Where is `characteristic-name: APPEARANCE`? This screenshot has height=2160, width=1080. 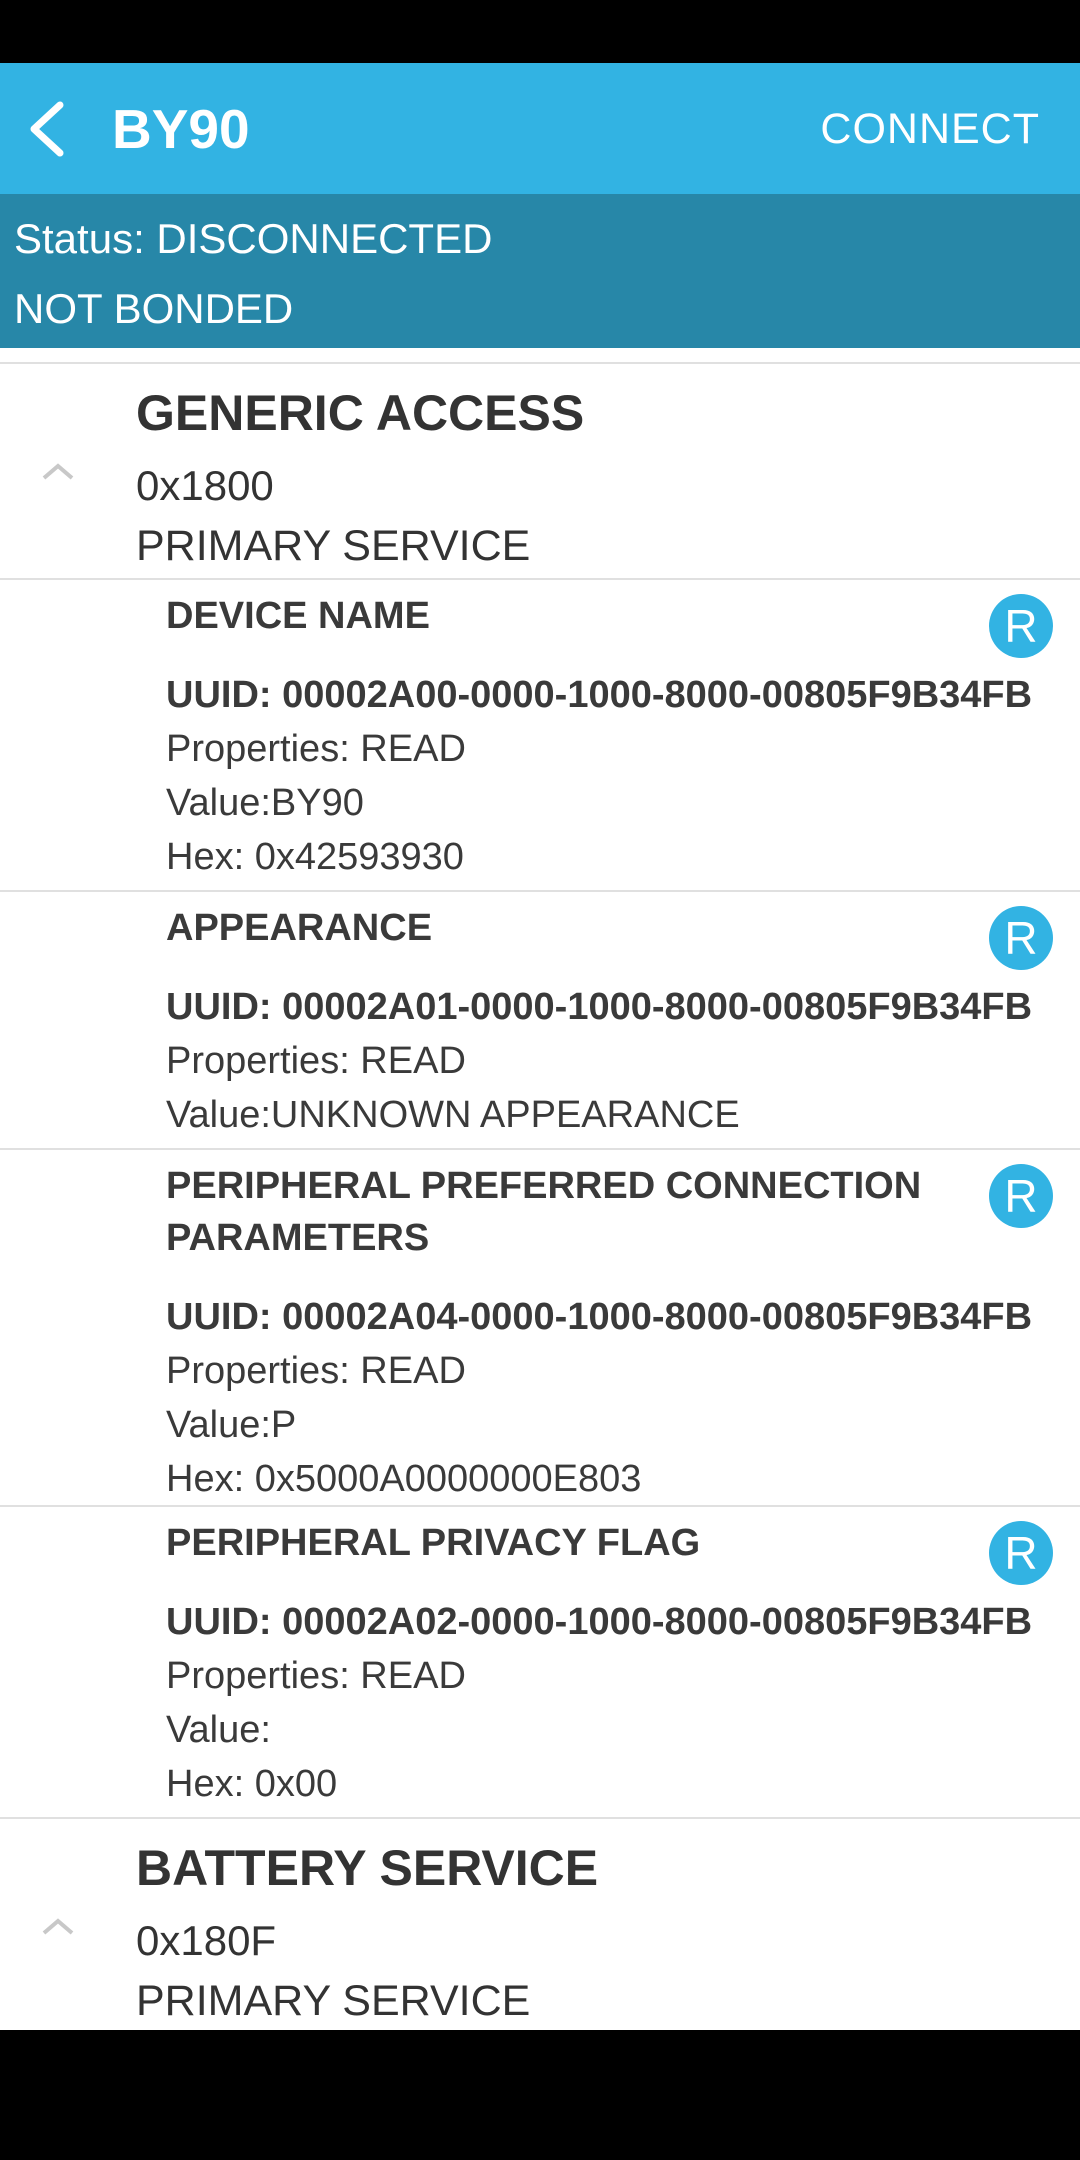
characteristic-name: APPEARANCE is located at coordinates (299, 928).